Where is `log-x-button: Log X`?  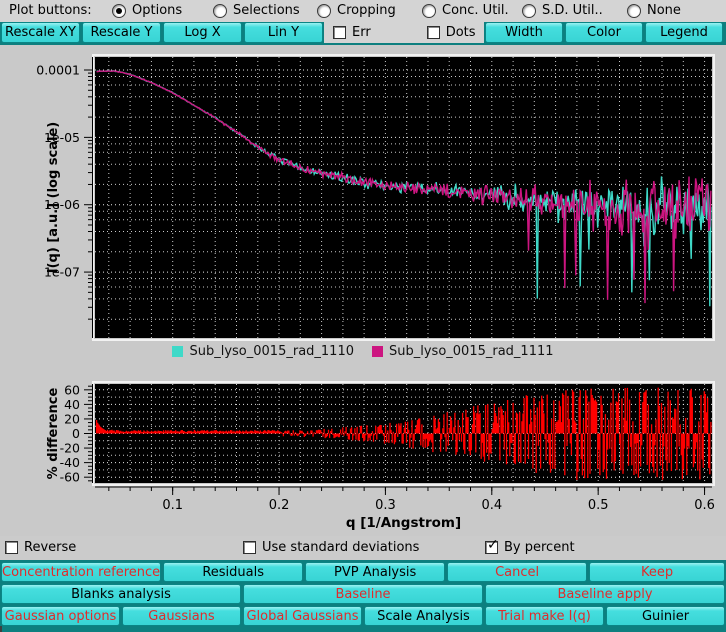 log-x-button: Log X is located at coordinates (202, 32).